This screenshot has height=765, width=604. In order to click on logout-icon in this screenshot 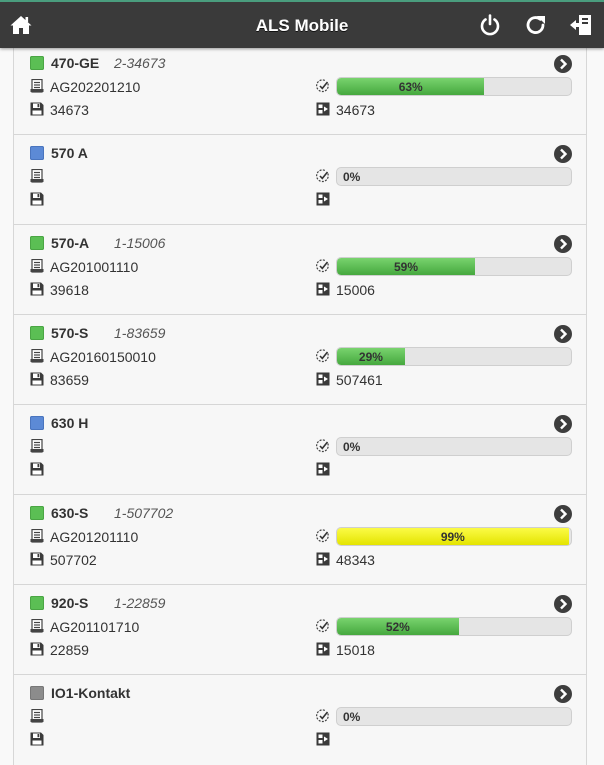, I will do `click(580, 25)`.